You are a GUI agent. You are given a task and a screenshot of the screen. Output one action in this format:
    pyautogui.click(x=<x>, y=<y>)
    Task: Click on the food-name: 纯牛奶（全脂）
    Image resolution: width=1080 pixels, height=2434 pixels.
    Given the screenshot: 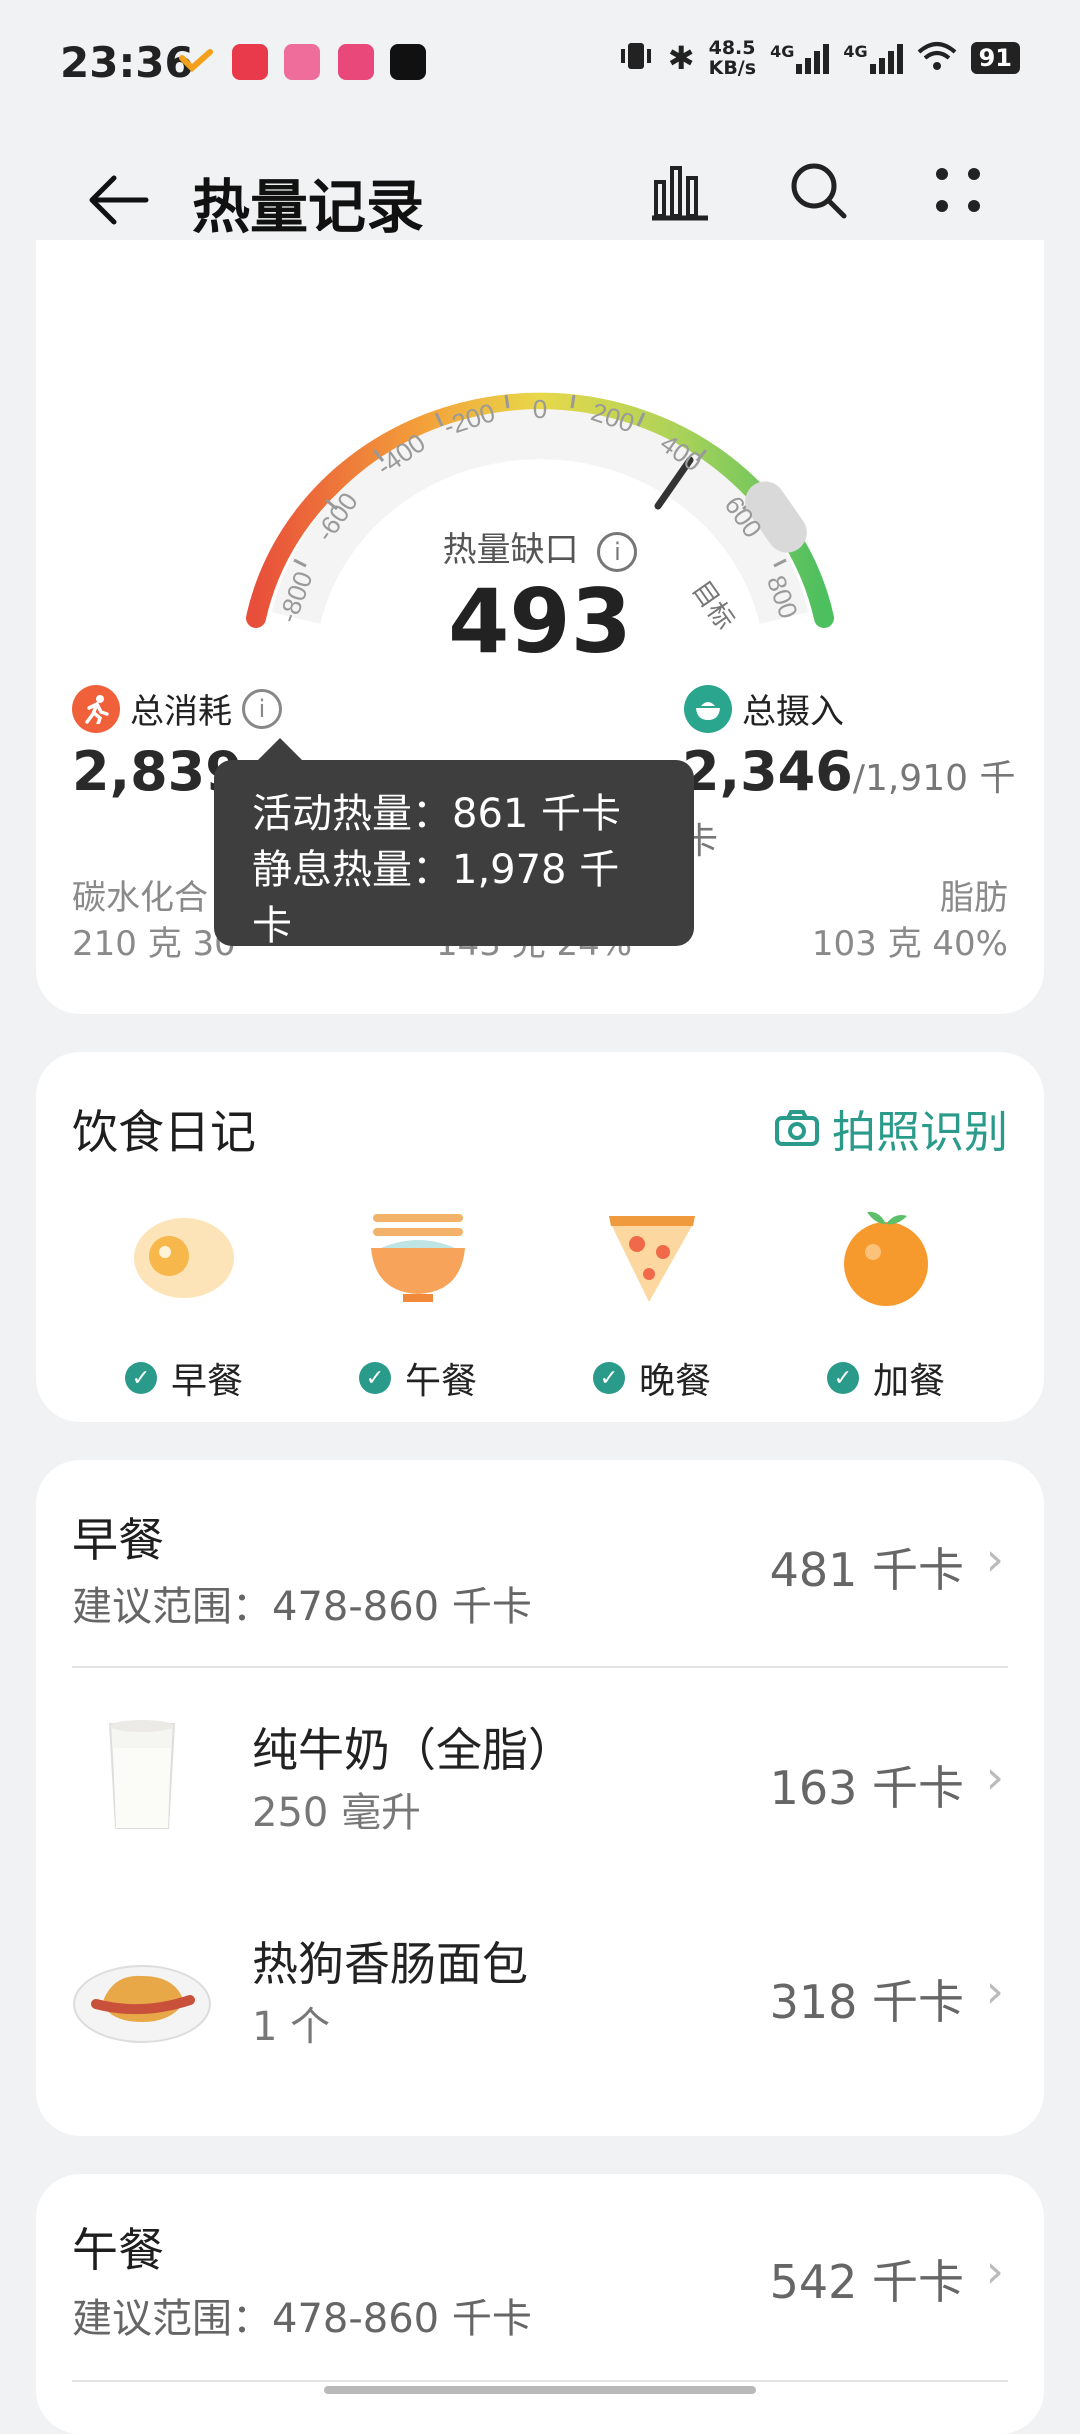 What is the action you would take?
    pyautogui.click(x=413, y=1750)
    